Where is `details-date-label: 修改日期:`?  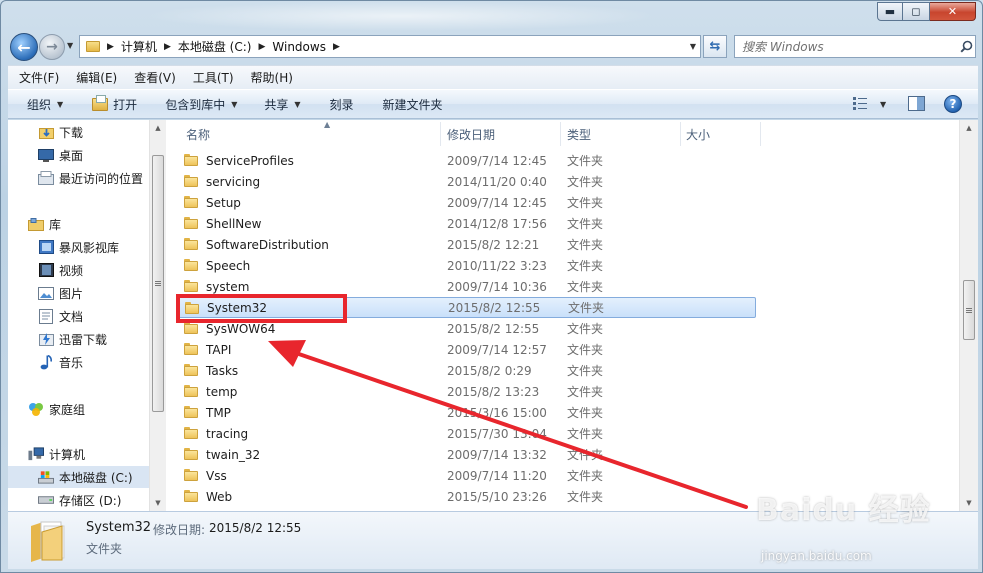 details-date-label: 修改日期: is located at coordinates (179, 530).